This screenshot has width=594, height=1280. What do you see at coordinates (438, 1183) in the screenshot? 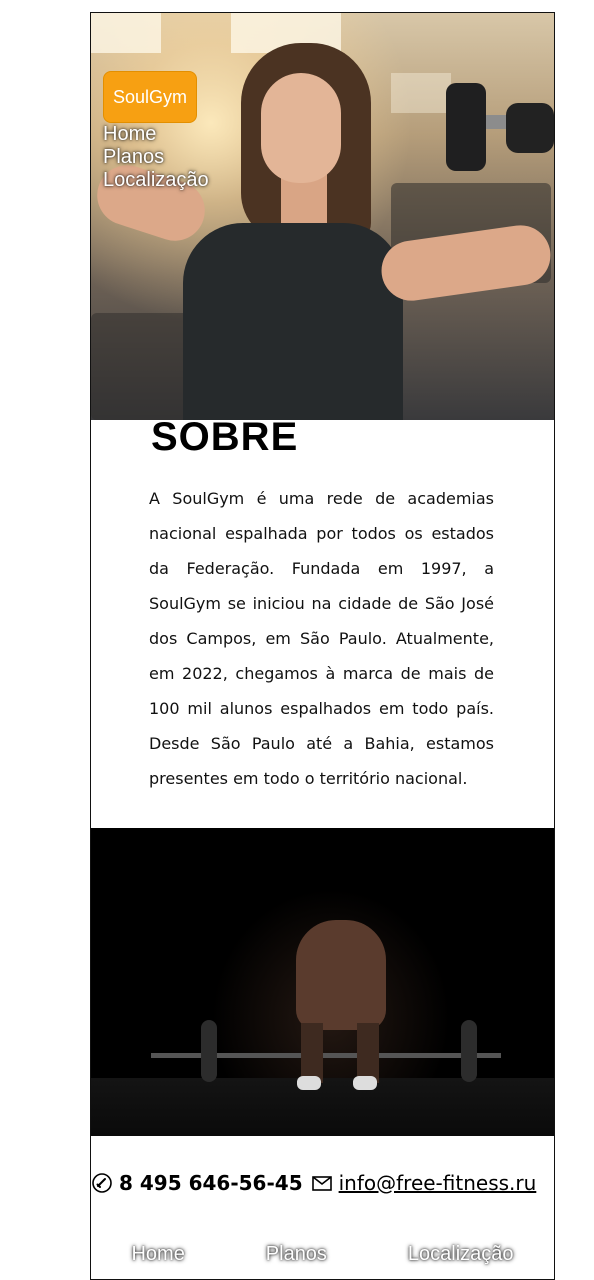
I see `email-link: info@free-fitness.ru` at bounding box center [438, 1183].